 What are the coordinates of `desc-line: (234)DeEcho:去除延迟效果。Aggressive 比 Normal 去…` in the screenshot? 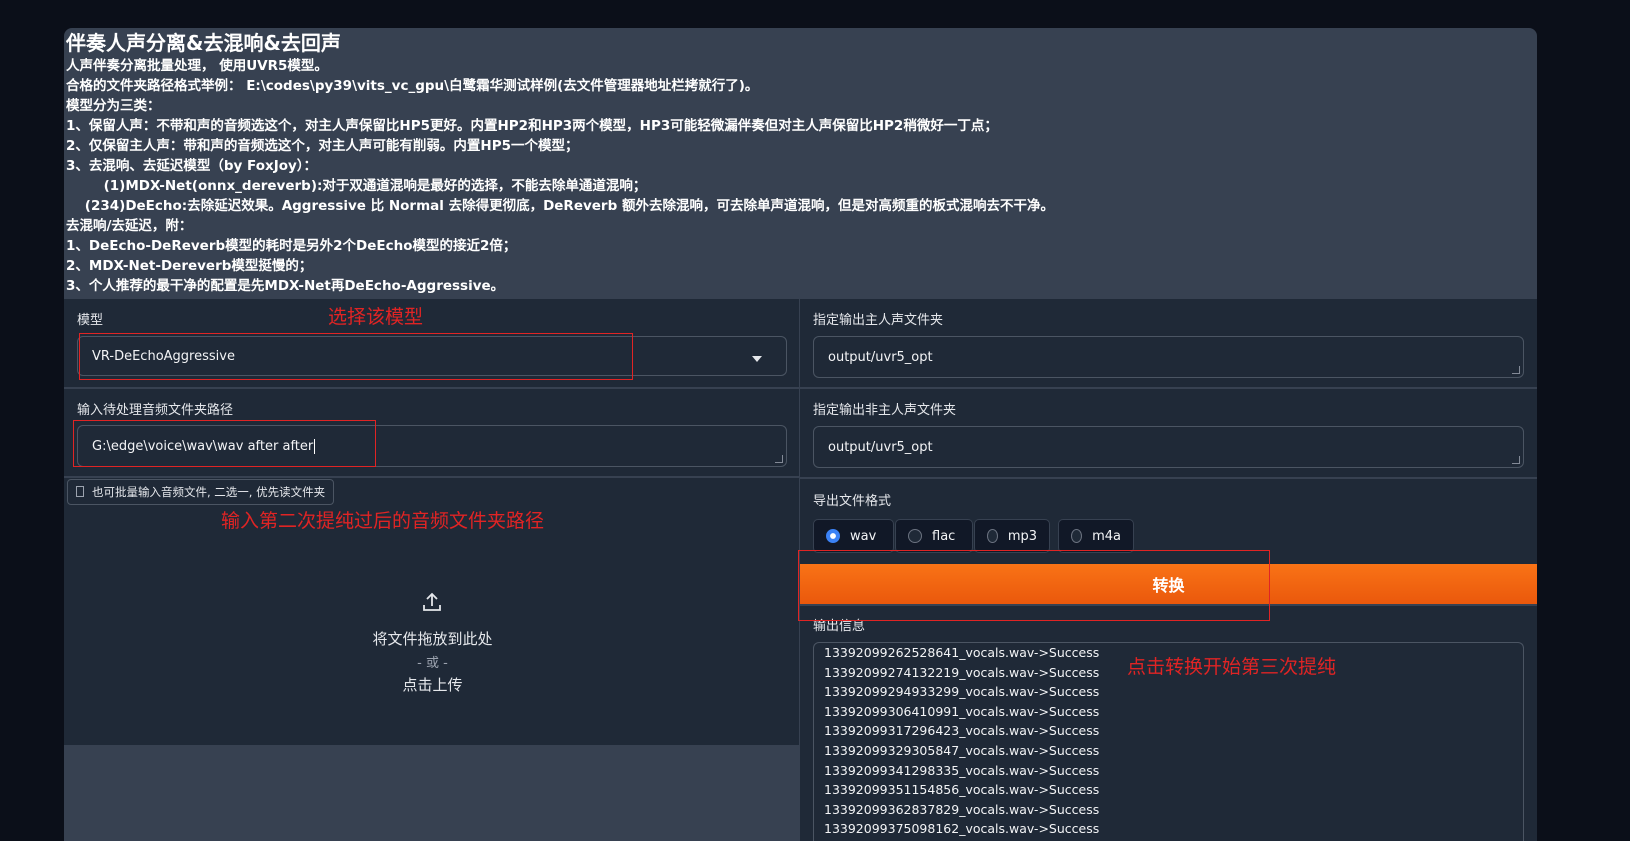 It's located at (560, 206).